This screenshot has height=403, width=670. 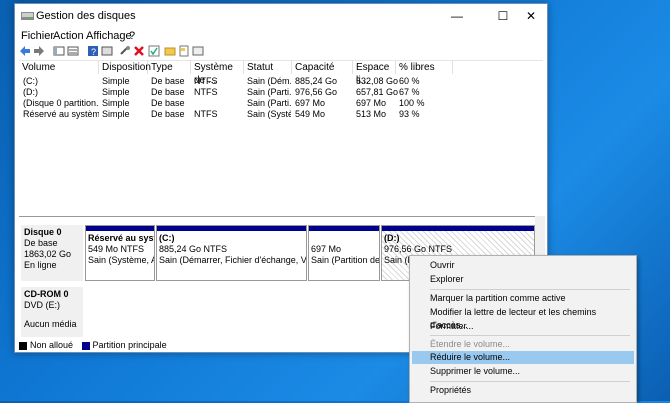 What do you see at coordinates (30, 81) in the screenshot?
I see `volume-cell: (C:)` at bounding box center [30, 81].